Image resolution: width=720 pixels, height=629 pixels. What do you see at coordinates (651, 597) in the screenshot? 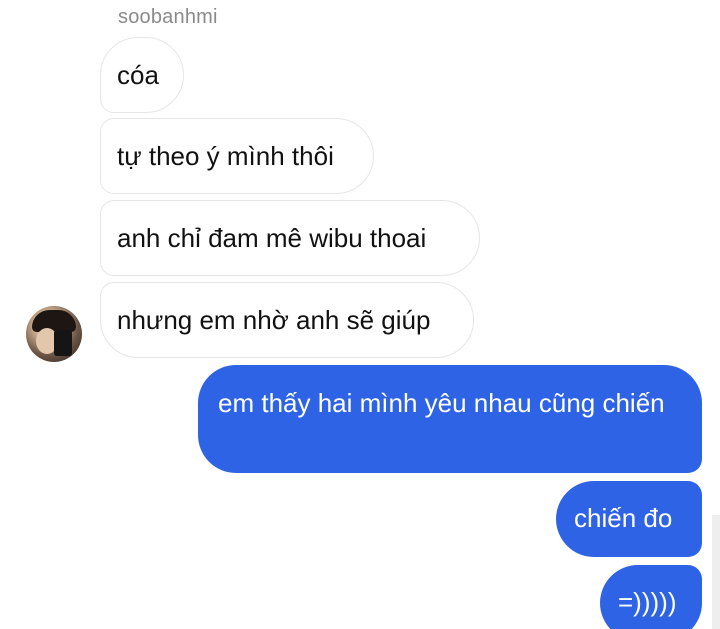
I see `outgoing-message: =)))))` at bounding box center [651, 597].